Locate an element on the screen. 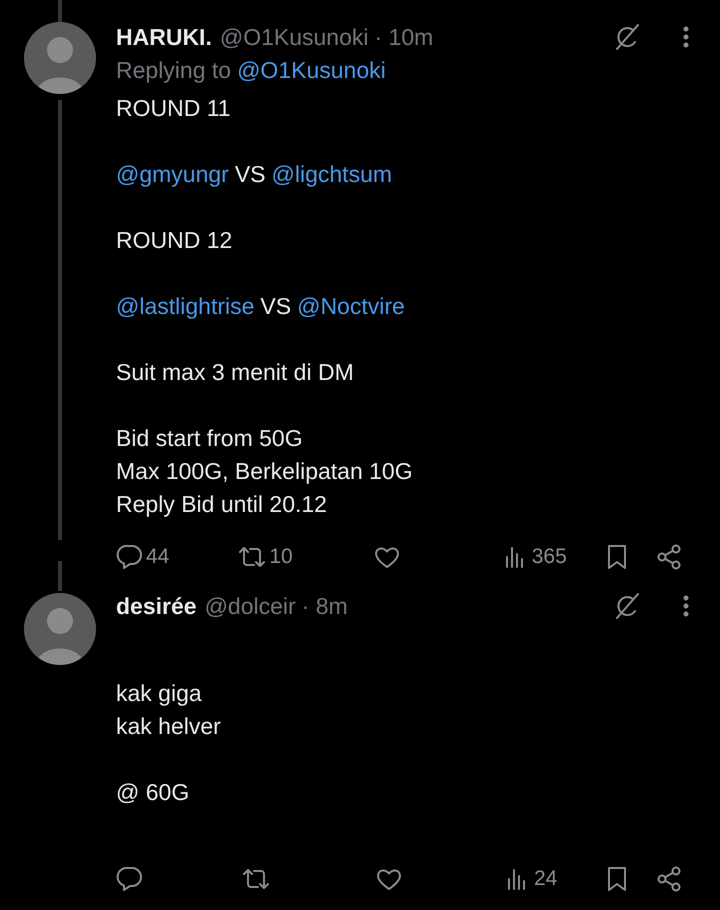  mention-link: @lastlightrise is located at coordinates (185, 306).